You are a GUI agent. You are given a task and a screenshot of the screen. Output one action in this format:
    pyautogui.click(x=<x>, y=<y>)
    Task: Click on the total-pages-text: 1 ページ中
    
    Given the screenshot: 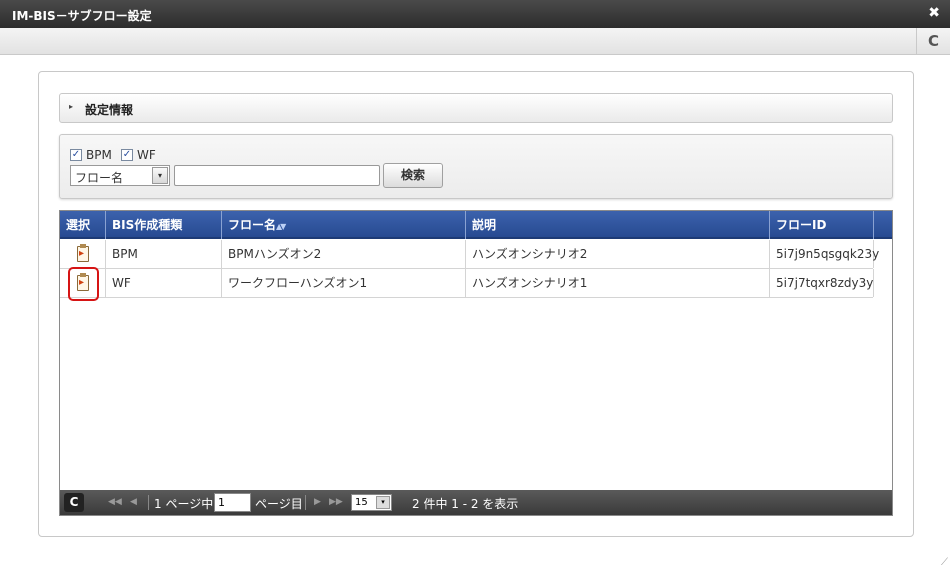 What is the action you would take?
    pyautogui.click(x=184, y=504)
    